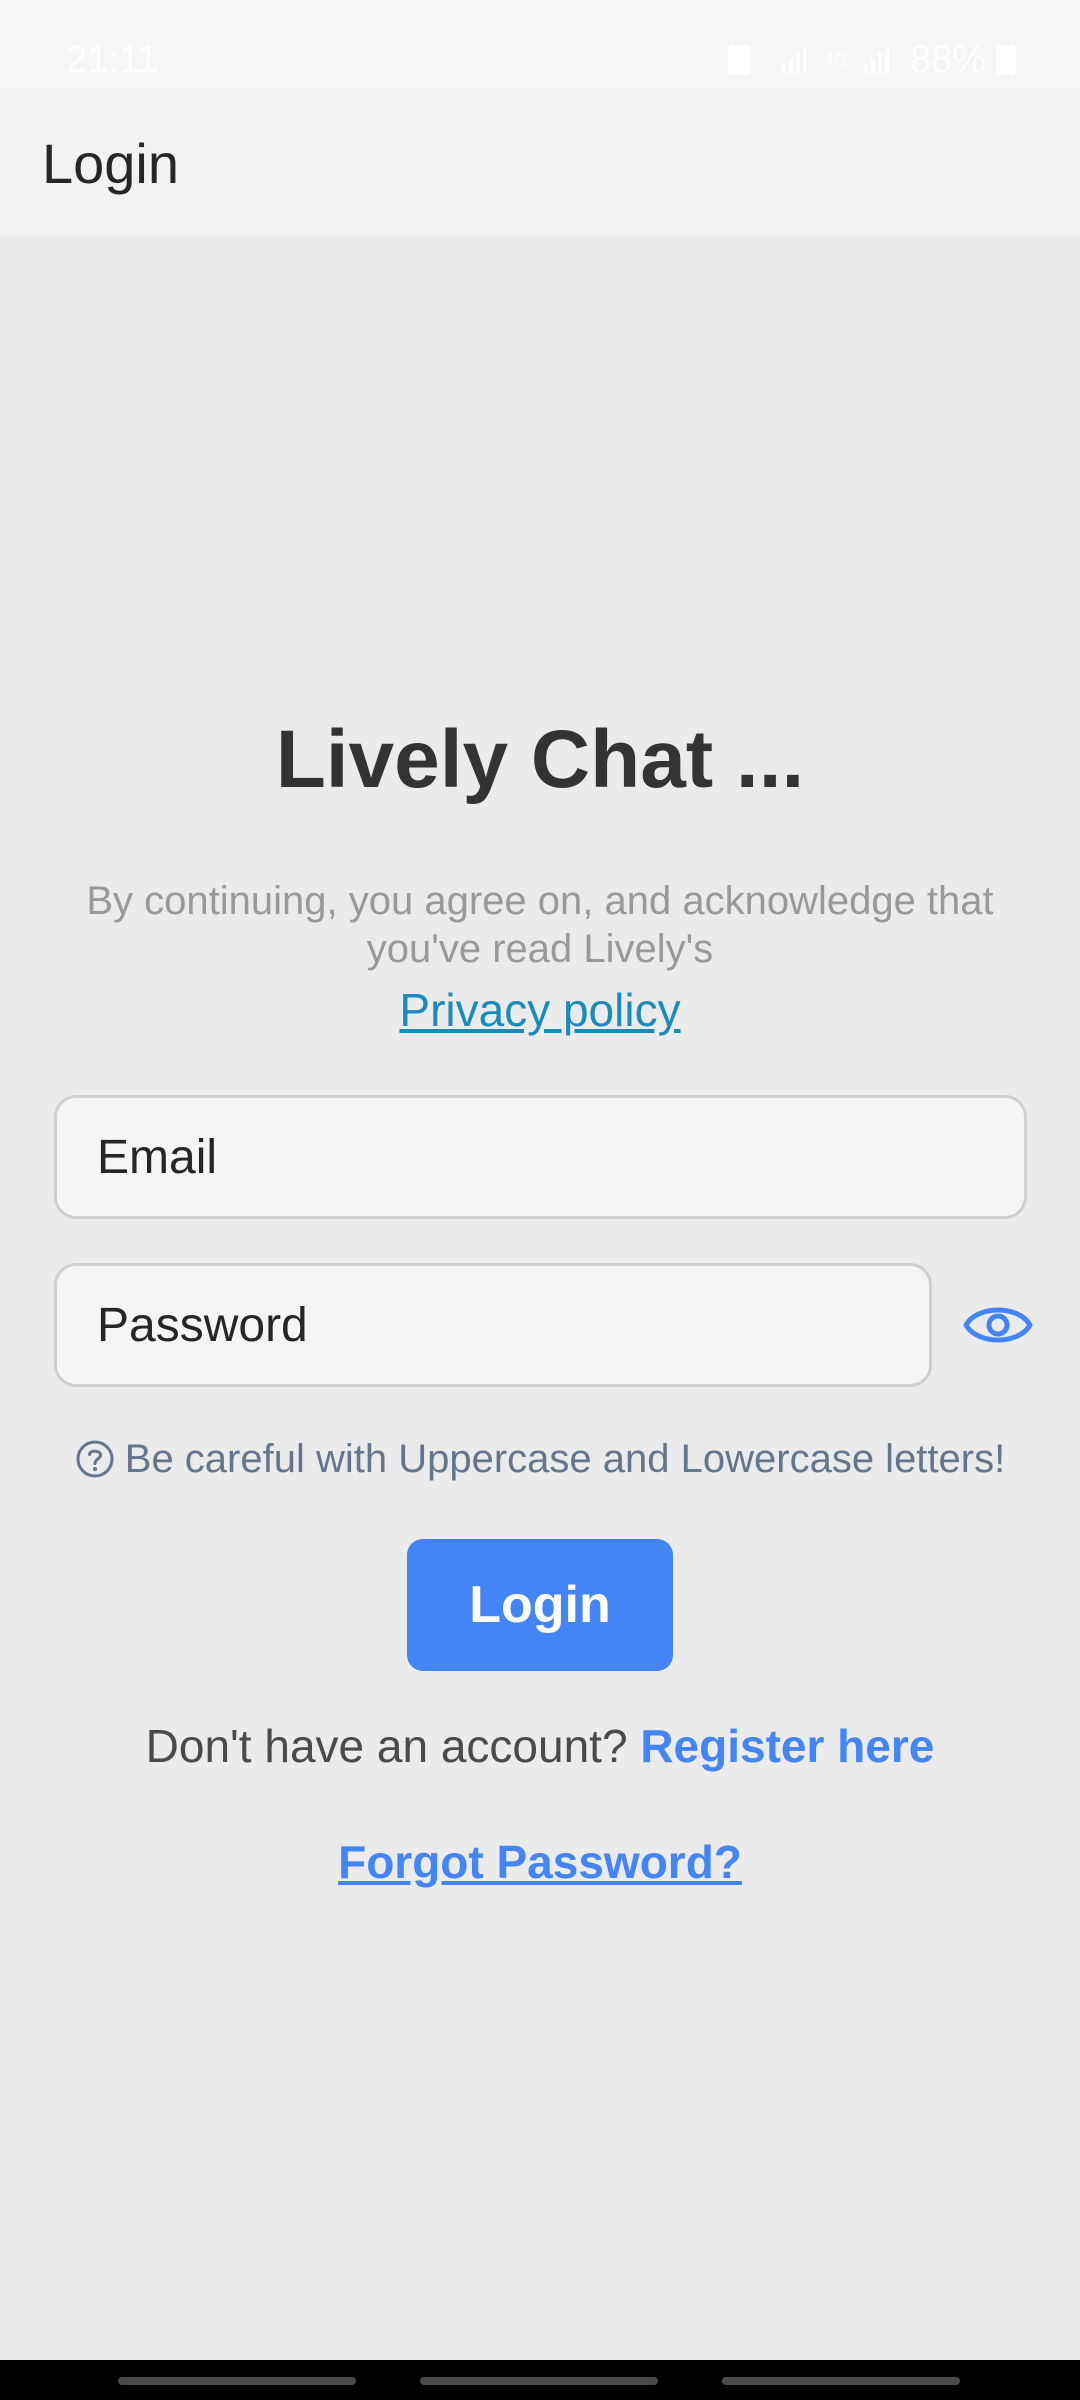 This screenshot has width=1080, height=2400. What do you see at coordinates (112, 60) in the screenshot?
I see `status-time: 21:11` at bounding box center [112, 60].